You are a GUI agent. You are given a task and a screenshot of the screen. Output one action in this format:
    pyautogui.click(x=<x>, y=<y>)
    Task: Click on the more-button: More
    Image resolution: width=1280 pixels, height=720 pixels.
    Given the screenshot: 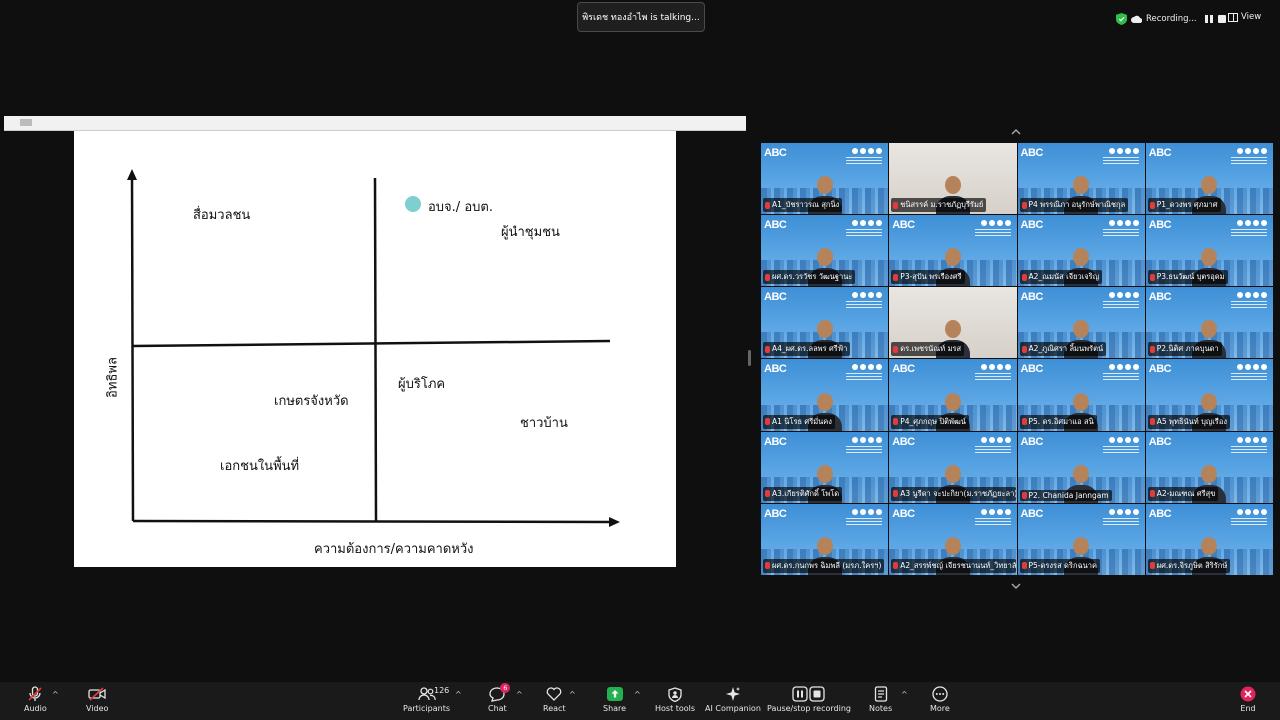 What is the action you would take?
    pyautogui.click(x=940, y=699)
    